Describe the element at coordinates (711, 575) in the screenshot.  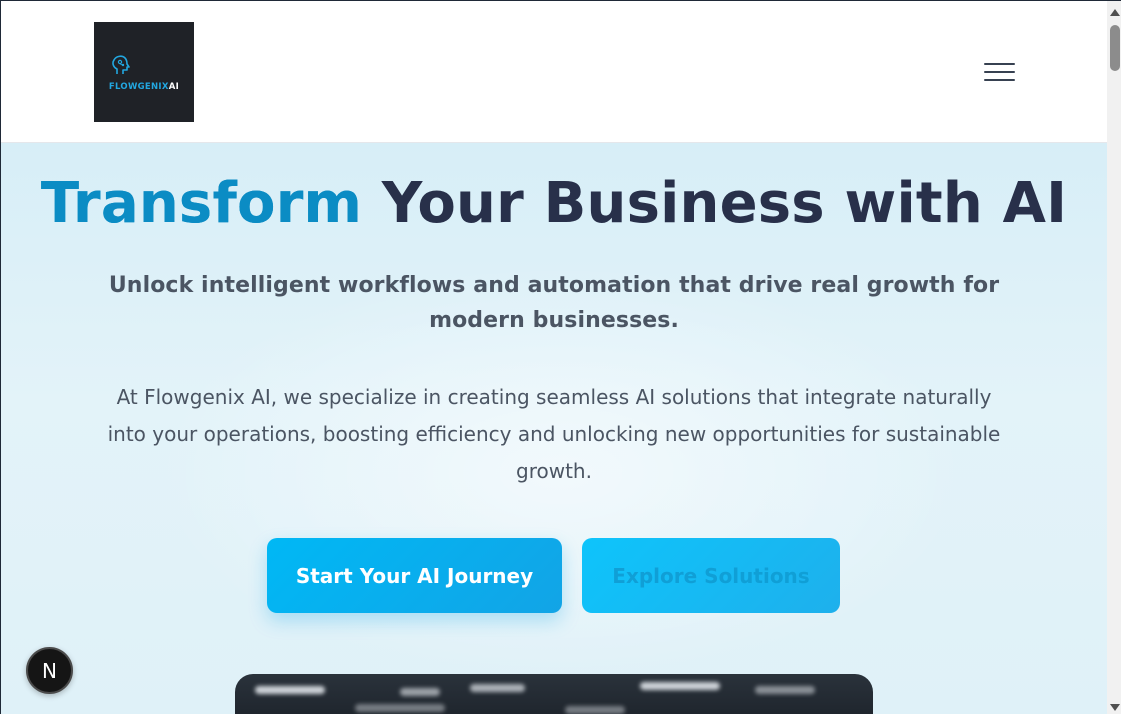
I see `explore-solutions-button: Explore Solutions` at that location.